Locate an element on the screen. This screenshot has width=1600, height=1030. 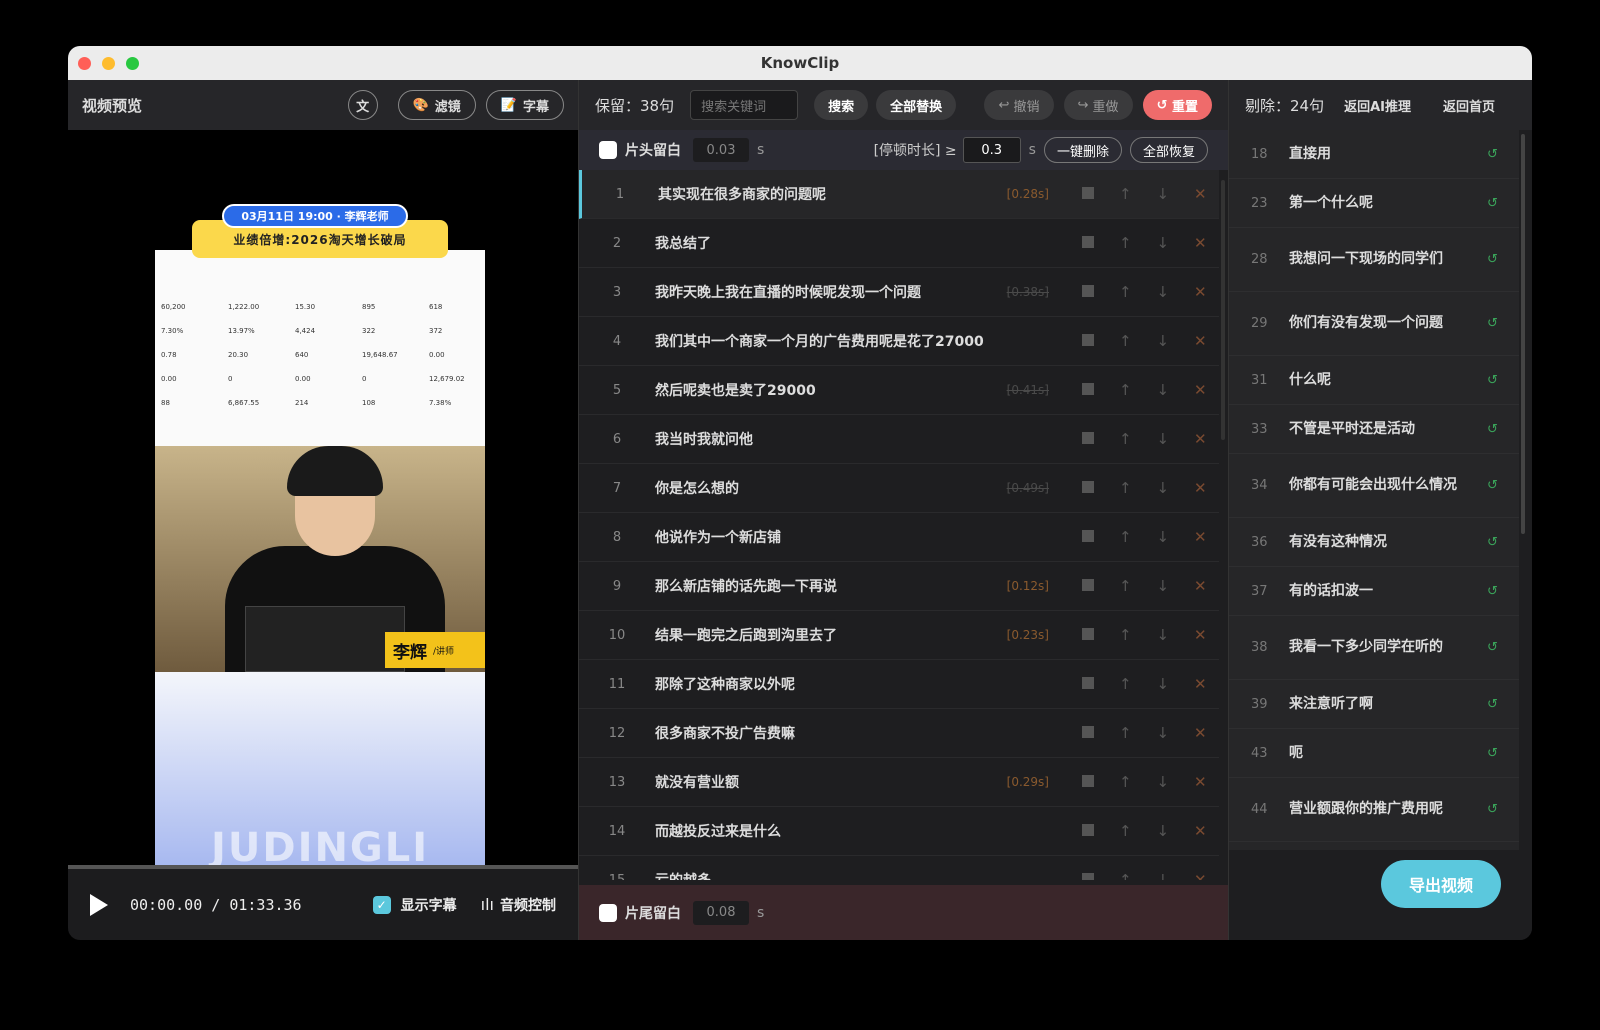
sentence-row: 14 而越投反过来是什么 ↑ ↓ ✕ is located at coordinates (899, 831).